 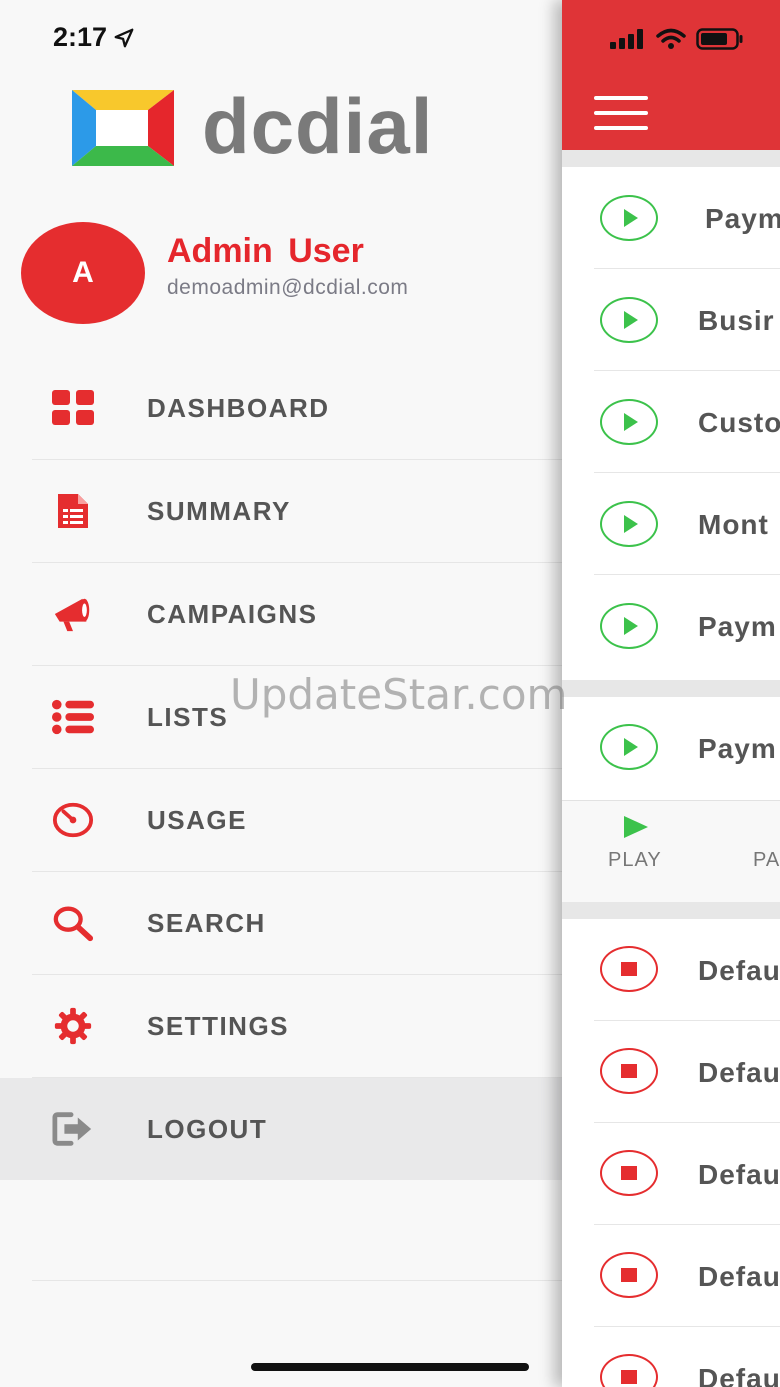 I want to click on campaign-row: Mont, so click(x=671, y=524).